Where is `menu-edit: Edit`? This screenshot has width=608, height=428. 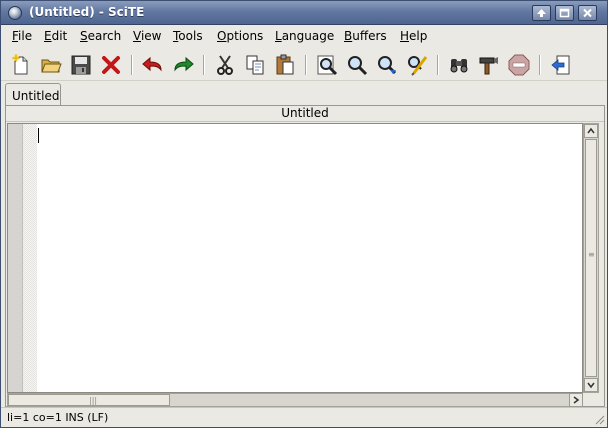
menu-edit: Edit is located at coordinates (55, 37).